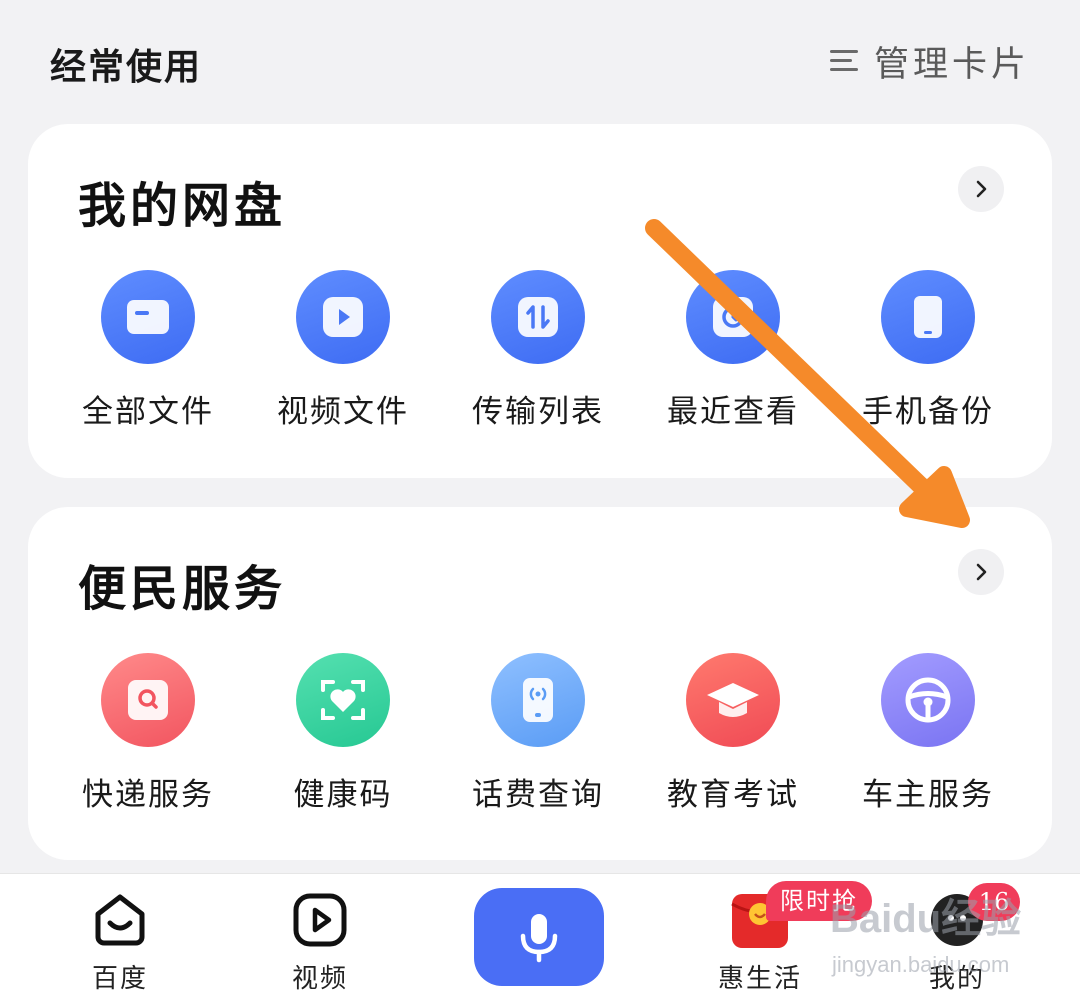 Image resolution: width=1080 pixels, height=999 pixels. Describe the element at coordinates (925, 919) in the screenshot. I see `watermark-line1: Baidu经验` at that location.